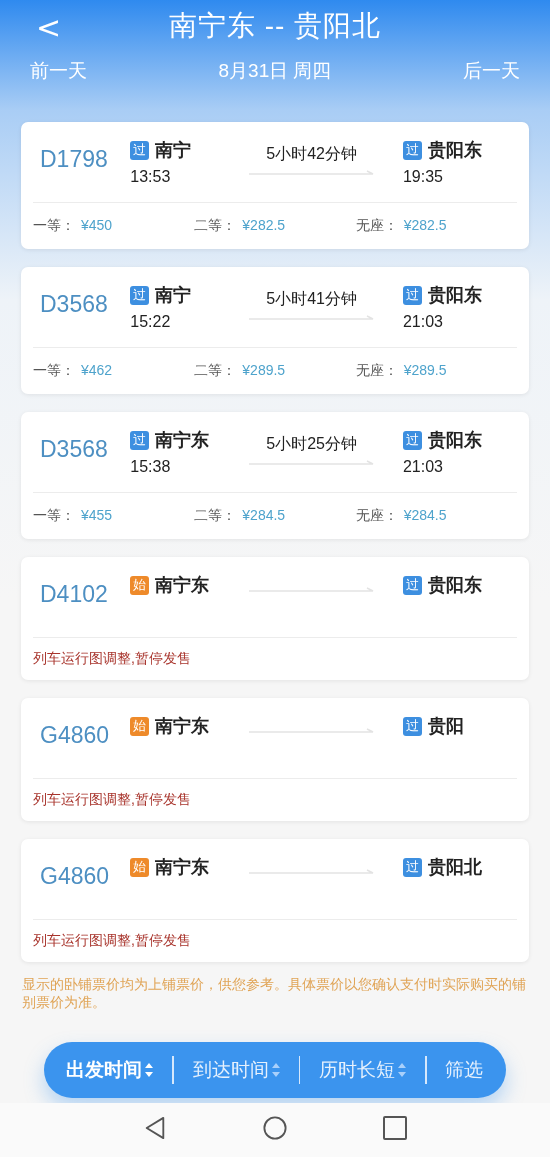 This screenshot has width=550, height=1157. What do you see at coordinates (311, 154) in the screenshot?
I see `travel-duration: 5小时42分钟` at bounding box center [311, 154].